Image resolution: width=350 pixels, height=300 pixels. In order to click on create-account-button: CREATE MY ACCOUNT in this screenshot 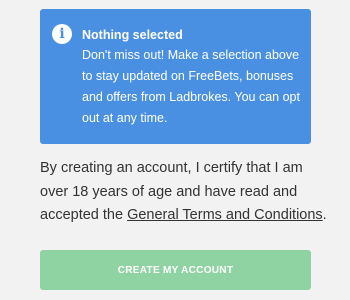, I will do `click(175, 270)`.